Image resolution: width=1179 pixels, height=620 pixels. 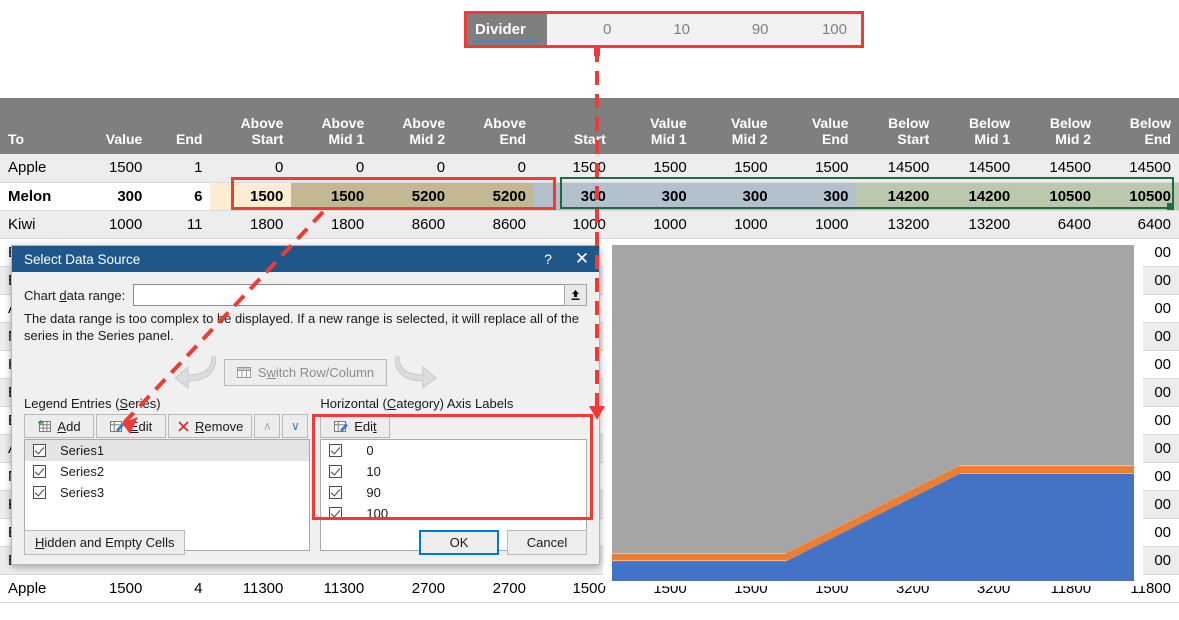 I want to click on table-cell: 8600, so click(x=493, y=224).